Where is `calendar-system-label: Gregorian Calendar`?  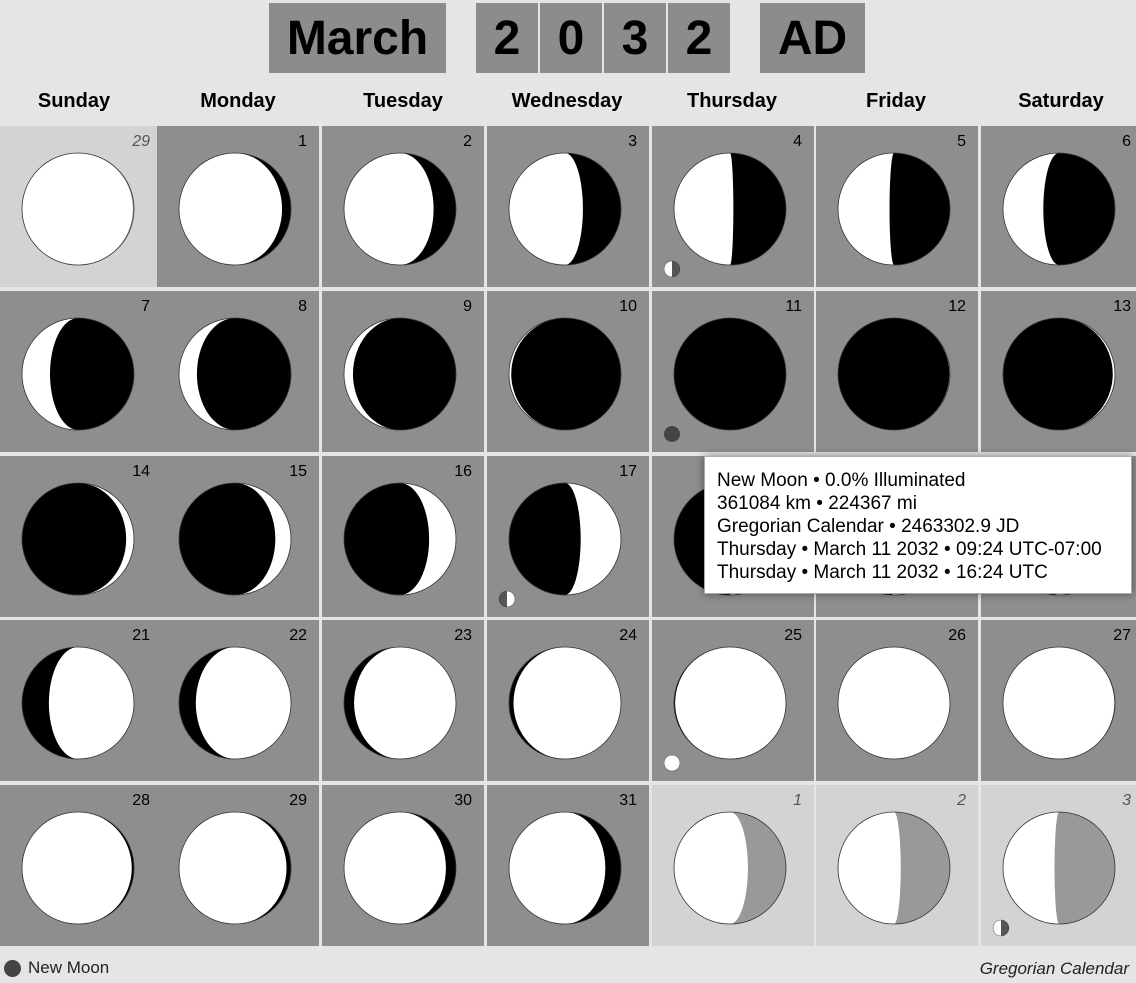
calendar-system-label: Gregorian Calendar is located at coordinates (1054, 968).